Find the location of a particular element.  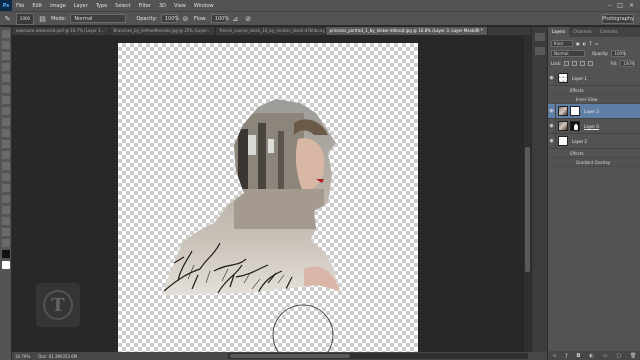

brush-panel-icon: ▤ is located at coordinates (42, 18).